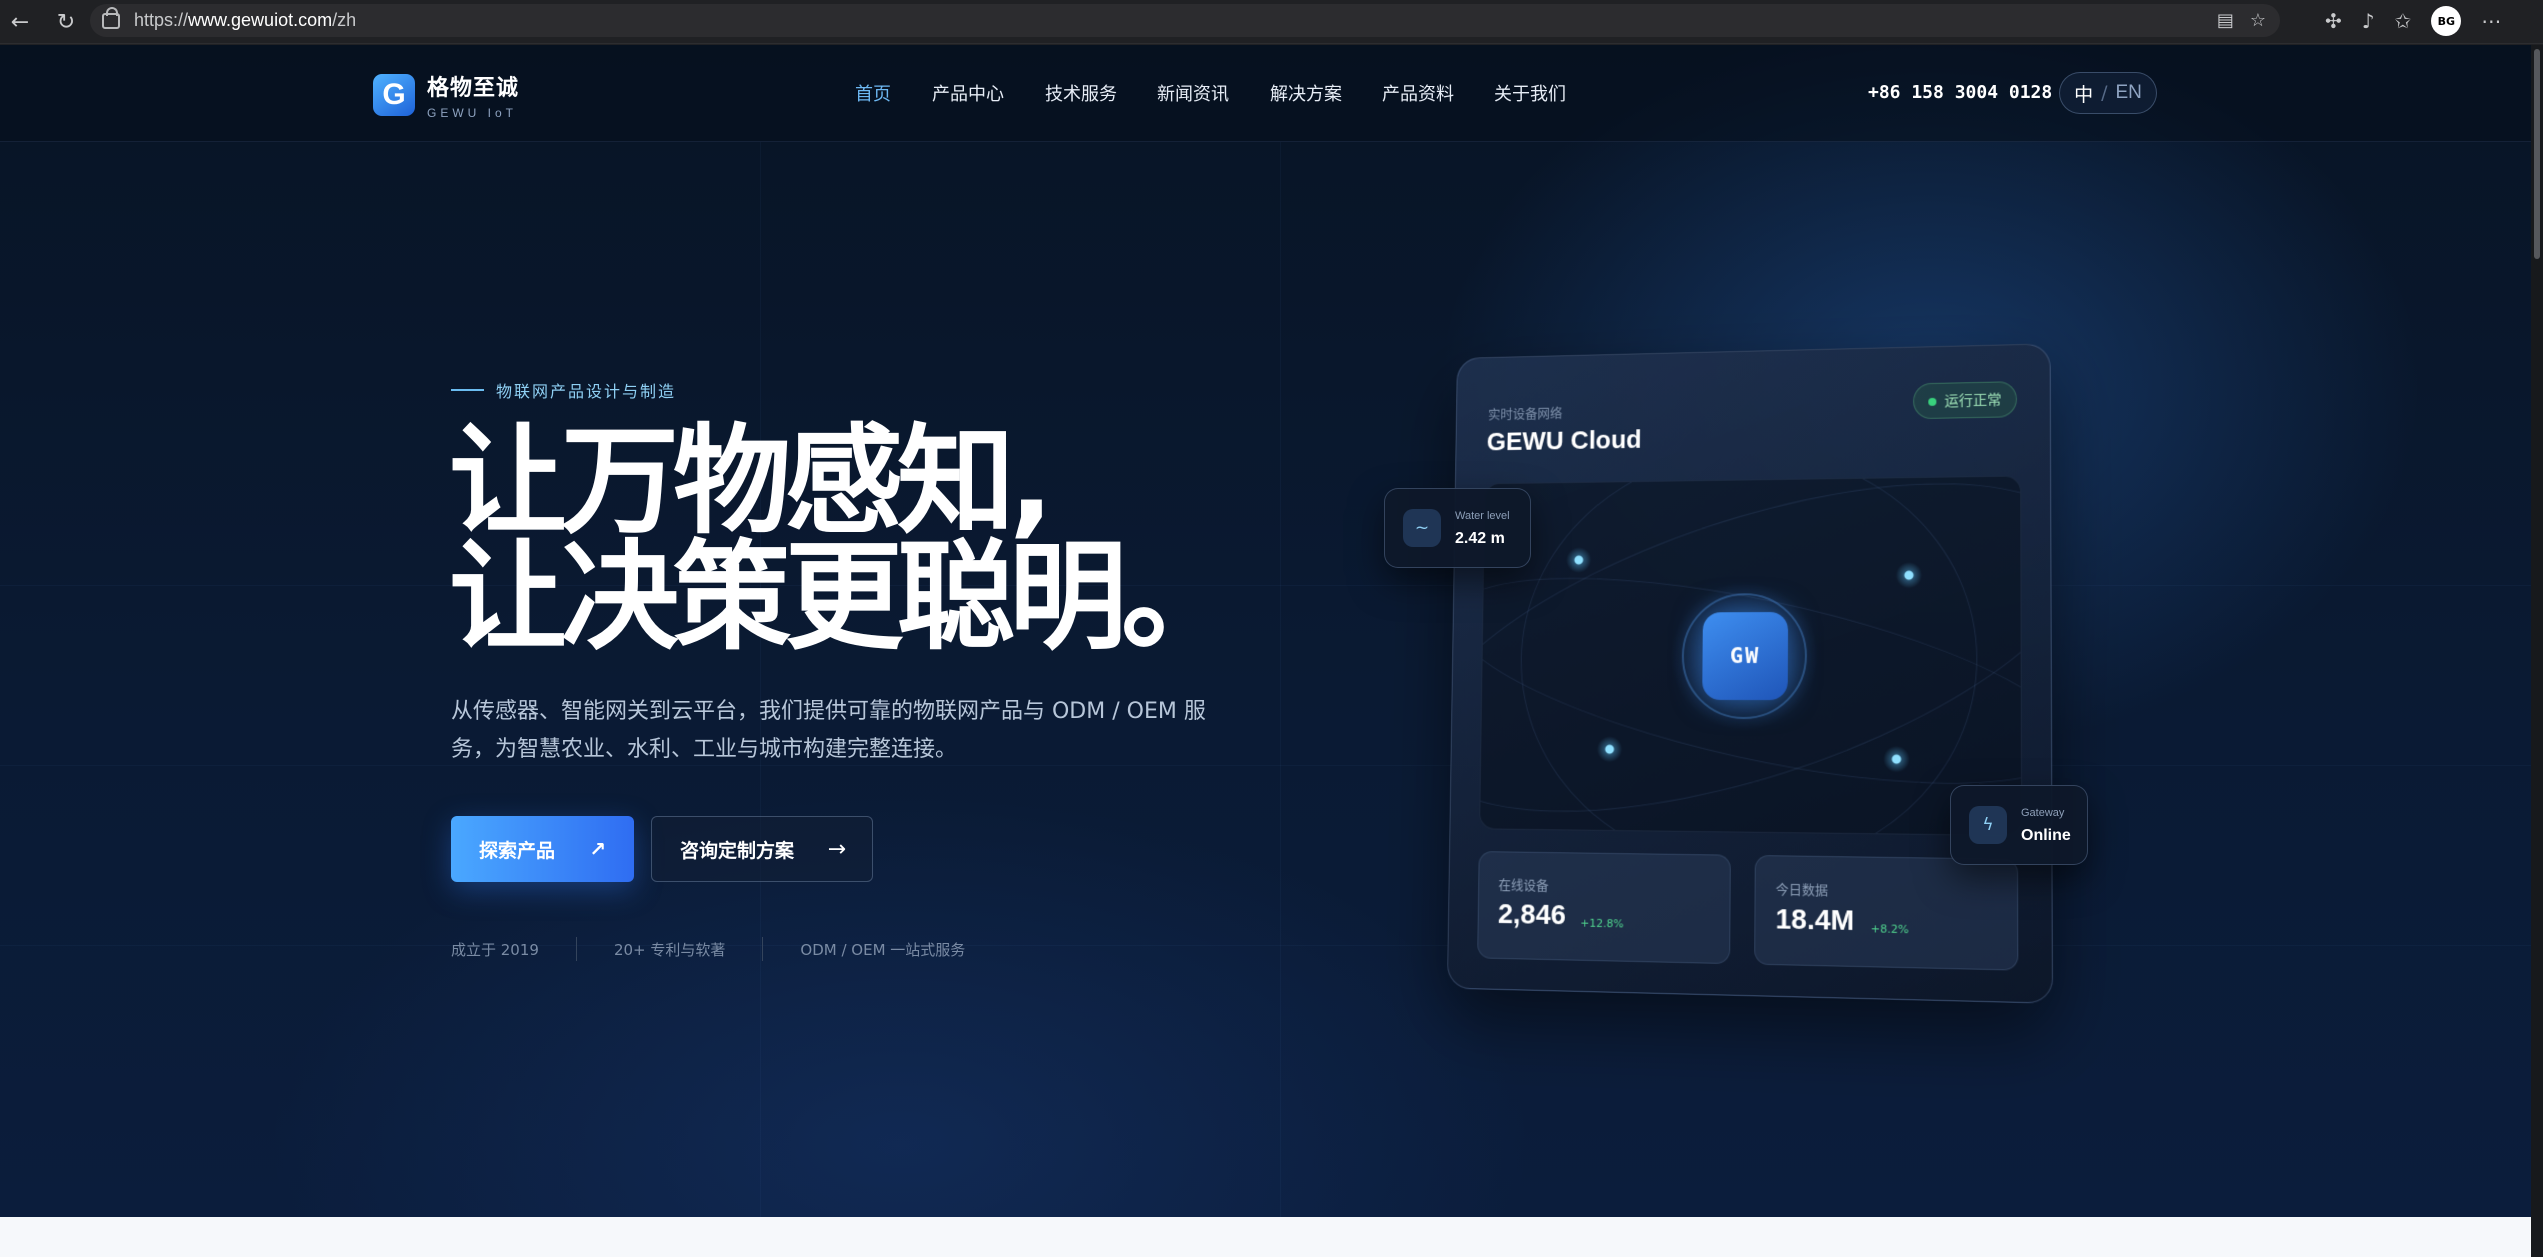 The height and width of the screenshot is (1257, 2543). Describe the element at coordinates (2446, 21) in the screenshot. I see `profile-avatar: BG` at that location.